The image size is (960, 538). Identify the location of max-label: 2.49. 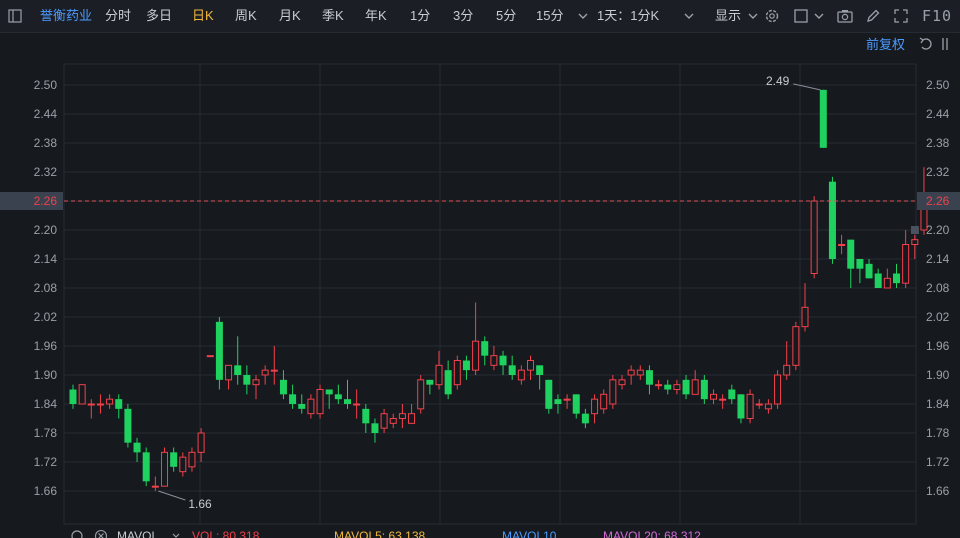
(778, 81).